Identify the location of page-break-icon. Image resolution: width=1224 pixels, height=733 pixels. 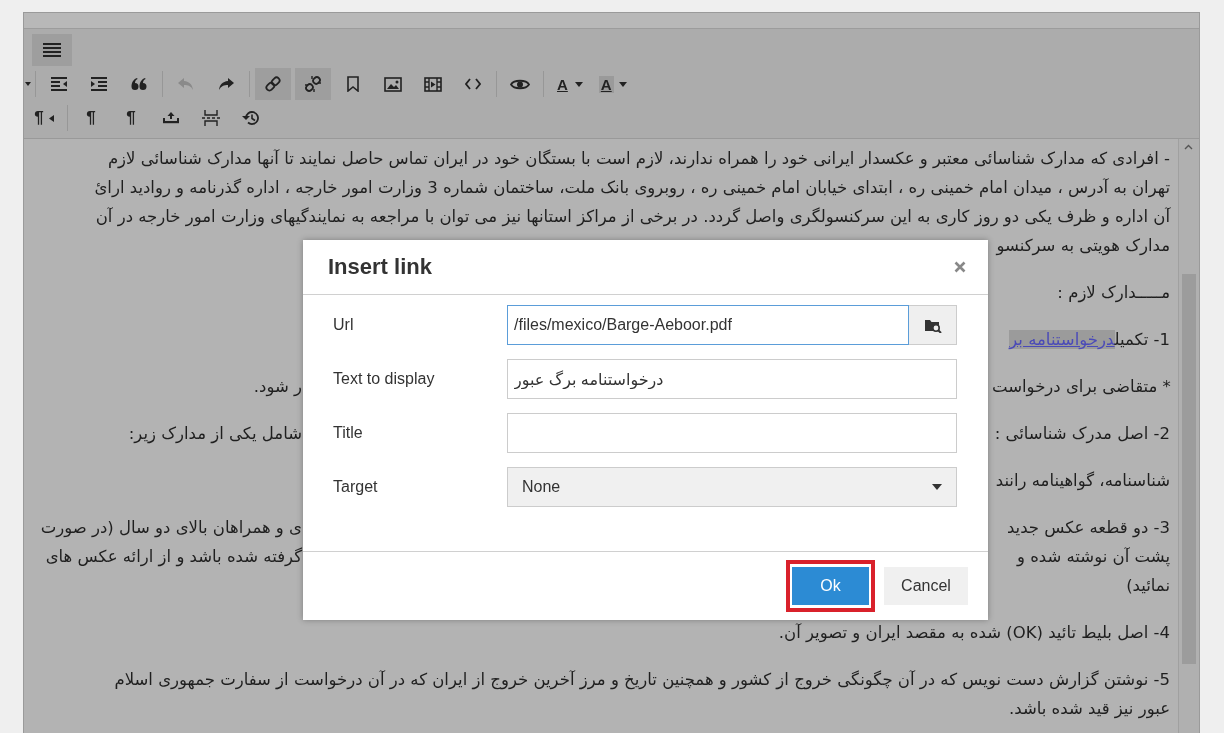
(211, 118).